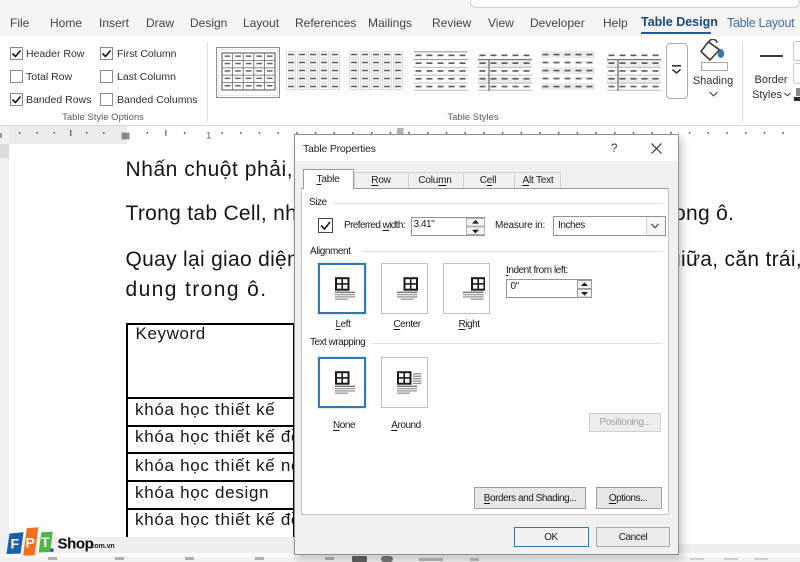 This screenshot has width=800, height=562. Describe the element at coordinates (102, 546) in the screenshot. I see `svg-text: .com.vn` at that location.